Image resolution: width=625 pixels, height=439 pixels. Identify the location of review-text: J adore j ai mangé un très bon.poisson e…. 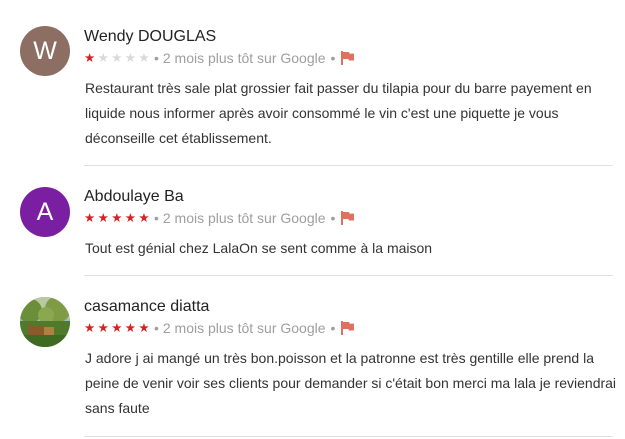
(351, 383).